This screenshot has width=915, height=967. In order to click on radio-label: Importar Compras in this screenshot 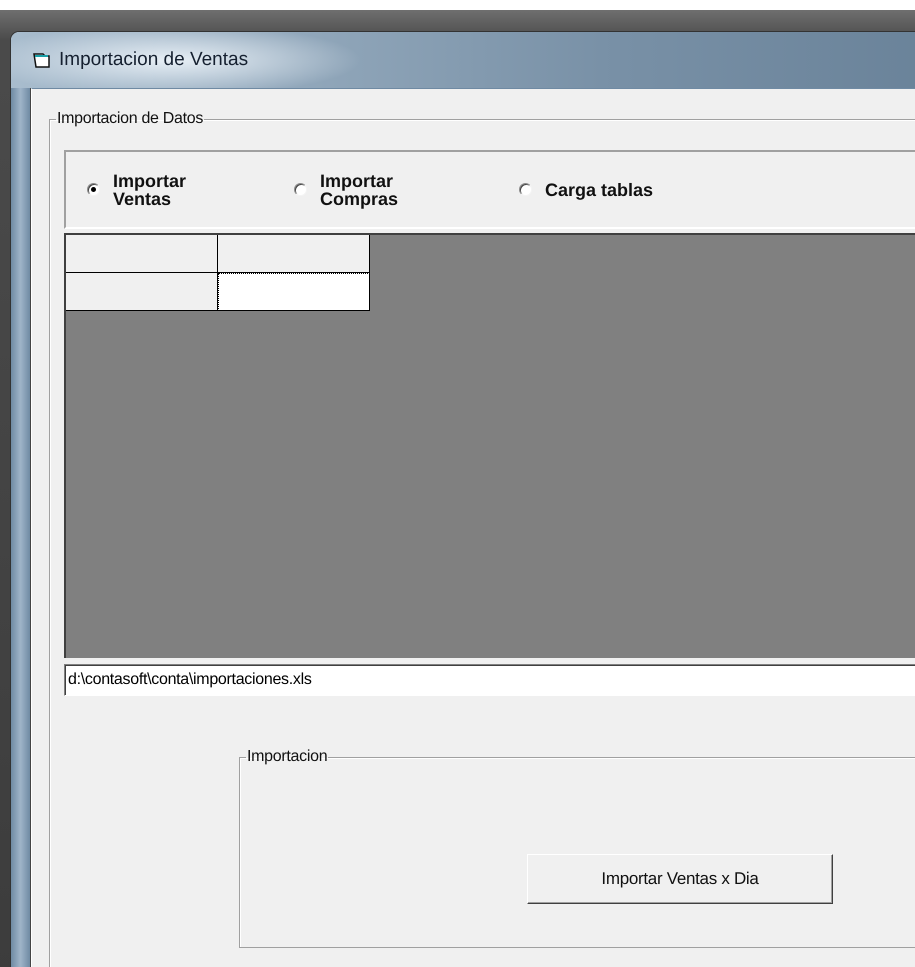, I will do `click(359, 190)`.